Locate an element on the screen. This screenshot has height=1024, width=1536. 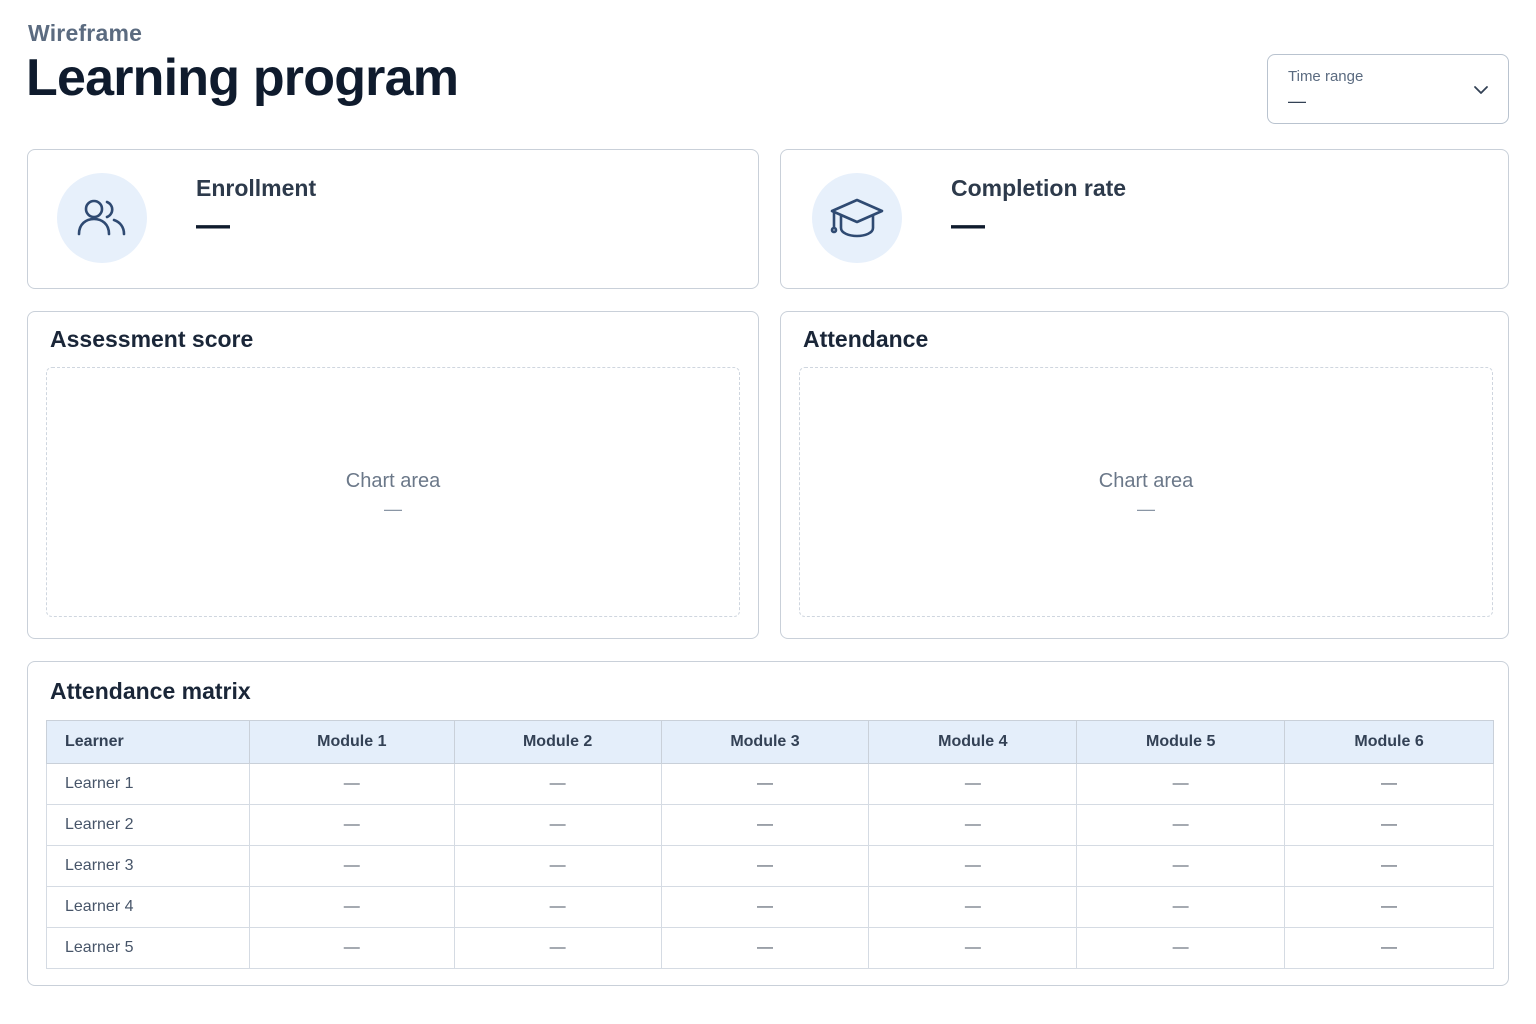
enrollment-card: Enrollment — is located at coordinates (393, 219).